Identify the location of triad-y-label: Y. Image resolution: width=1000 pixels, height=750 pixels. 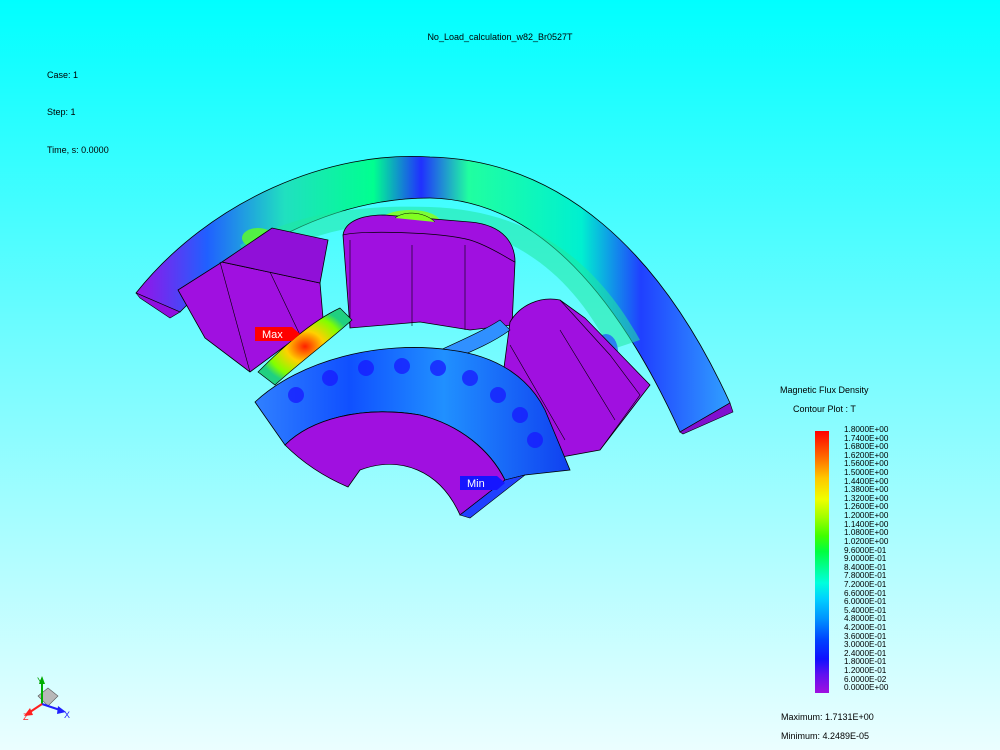
(40, 681).